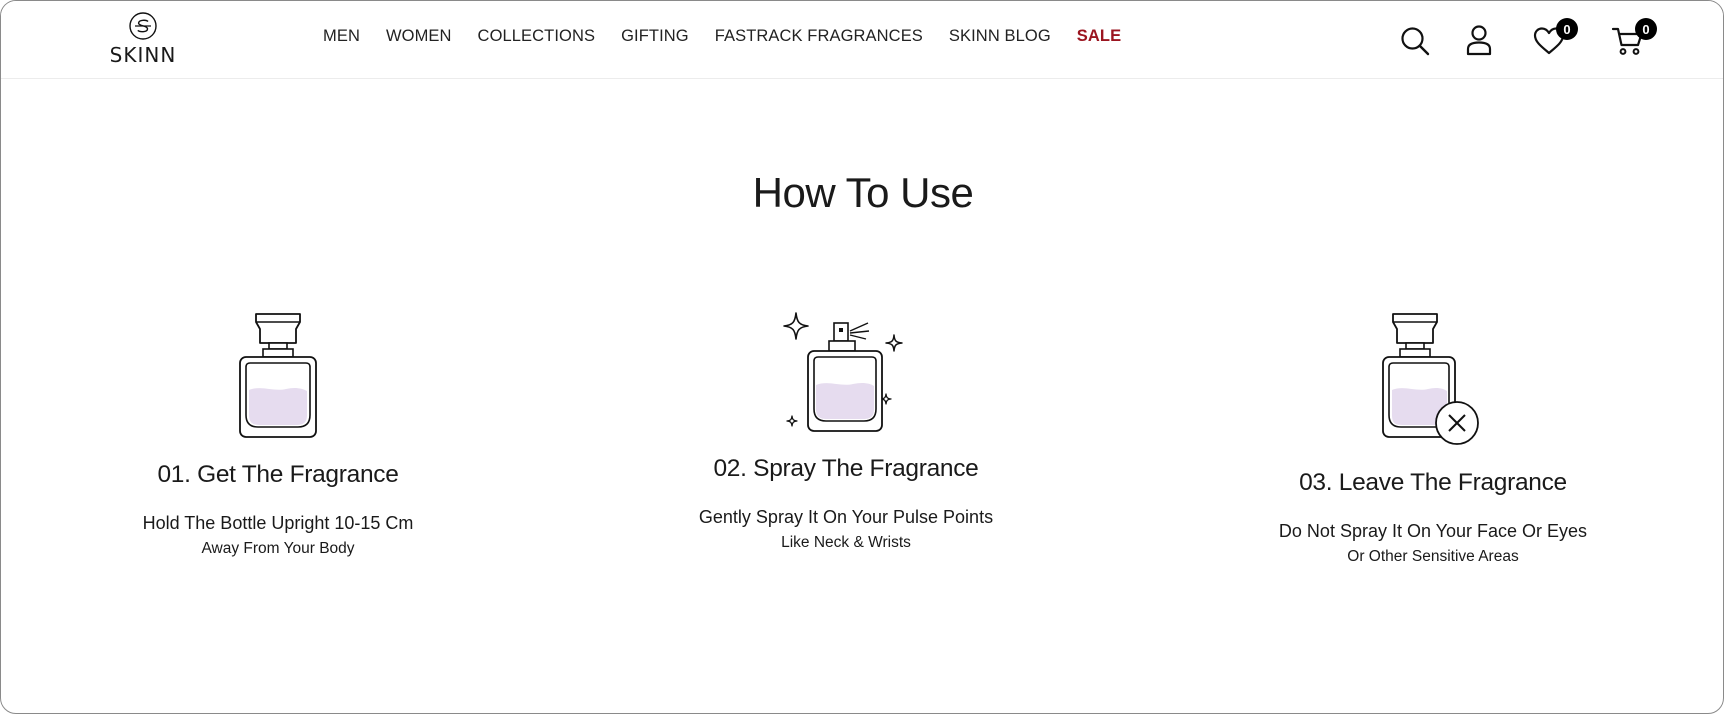 The width and height of the screenshot is (1724, 714). I want to click on perfume-no-face-icon, so click(1430, 379).